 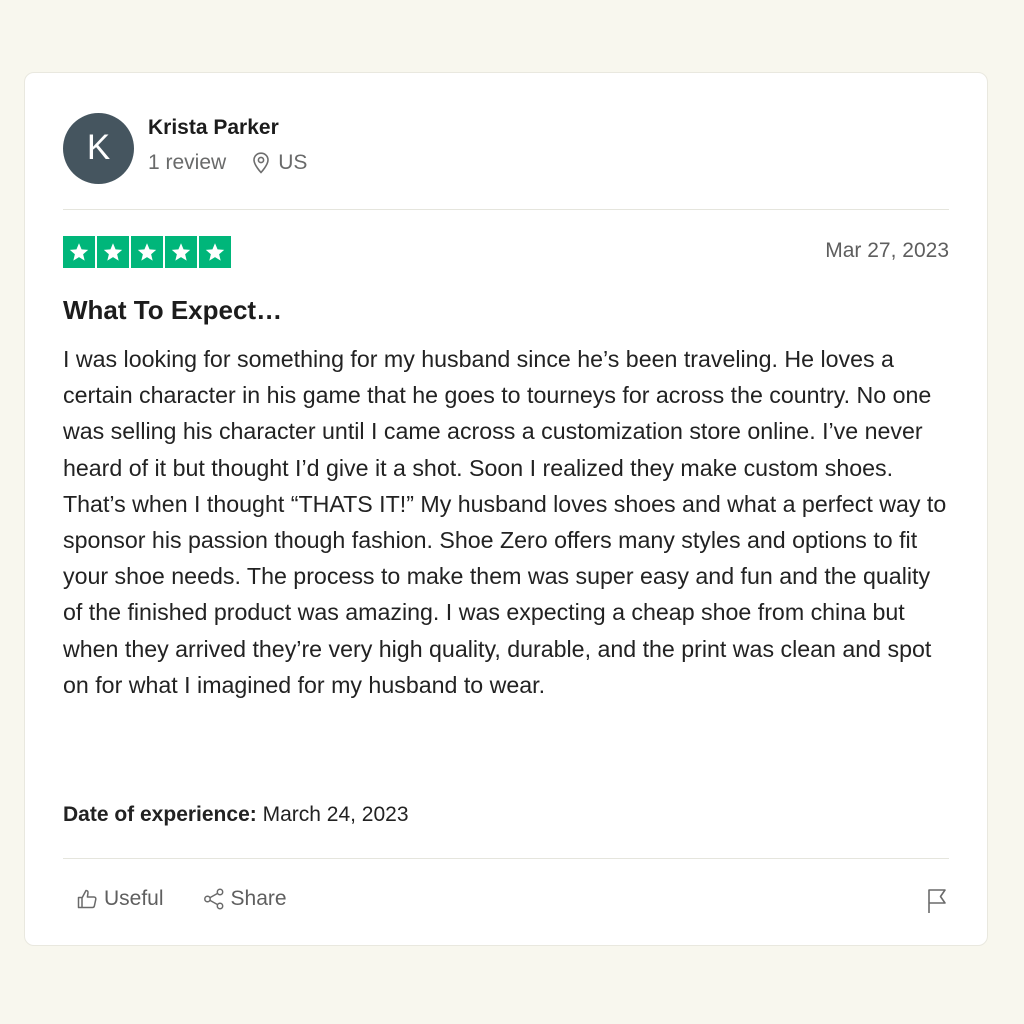 I want to click on review-count: 1 review, so click(x=187, y=162).